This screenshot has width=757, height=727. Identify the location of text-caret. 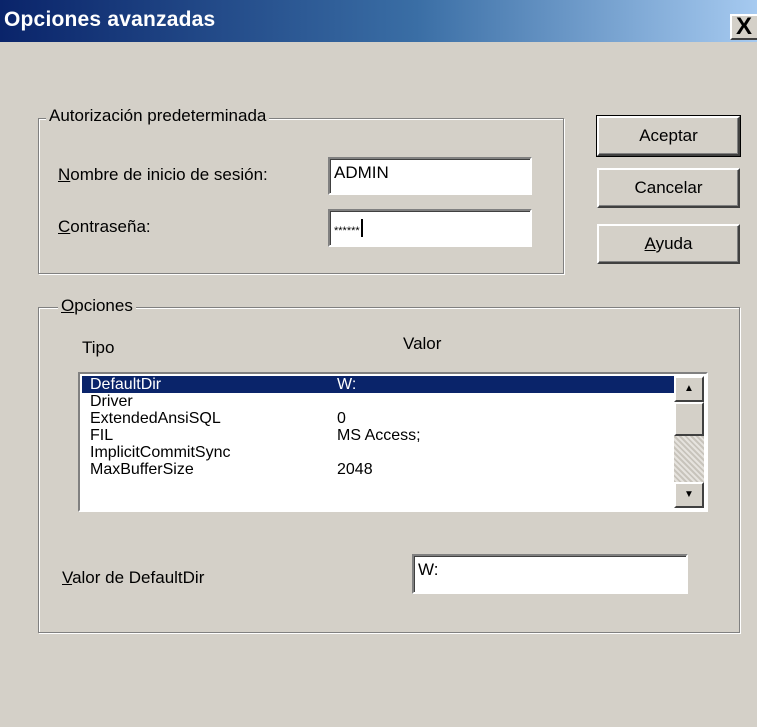
(361, 228).